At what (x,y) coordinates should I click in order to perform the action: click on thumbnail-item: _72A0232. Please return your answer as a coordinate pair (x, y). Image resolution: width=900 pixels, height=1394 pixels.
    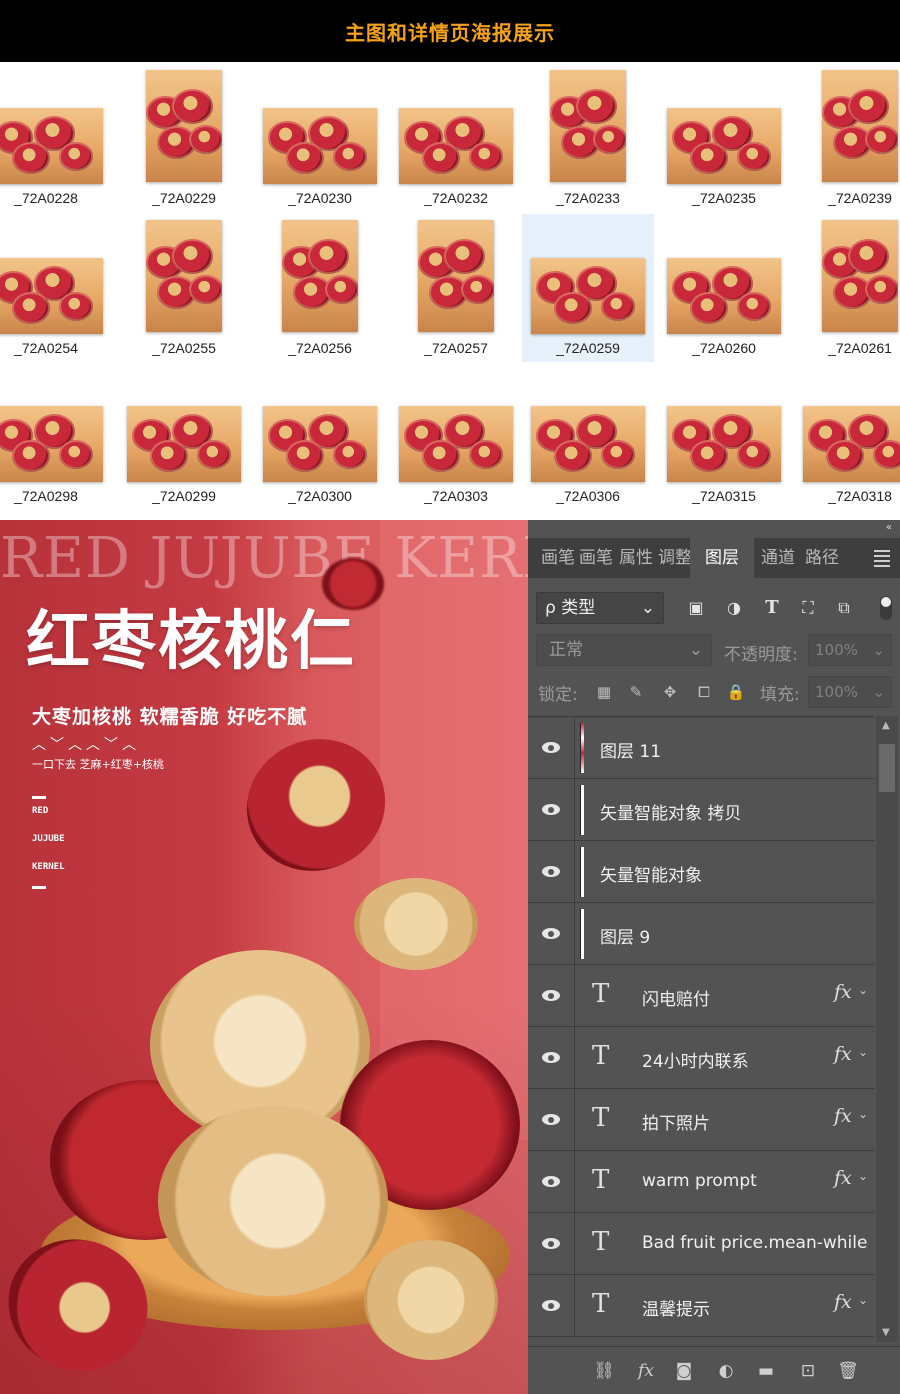
    Looking at the image, I should click on (456, 138).